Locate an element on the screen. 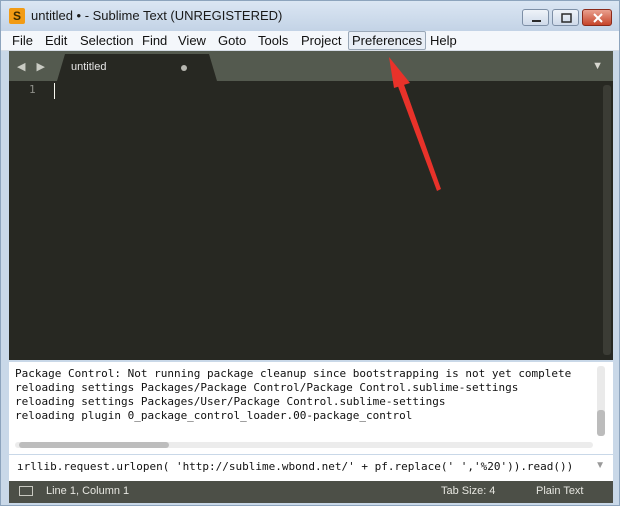 The height and width of the screenshot is (507, 620). menu-edit: Edit is located at coordinates (56, 40).